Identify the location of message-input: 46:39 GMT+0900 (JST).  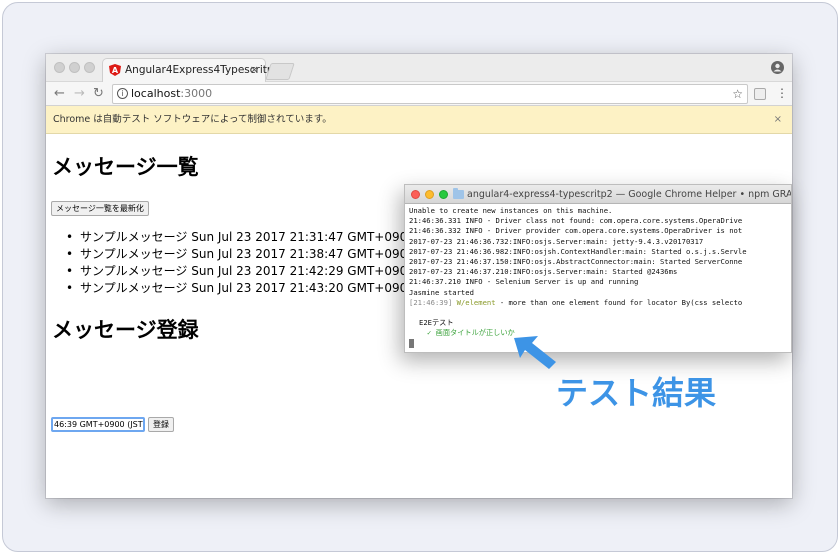
(98, 424).